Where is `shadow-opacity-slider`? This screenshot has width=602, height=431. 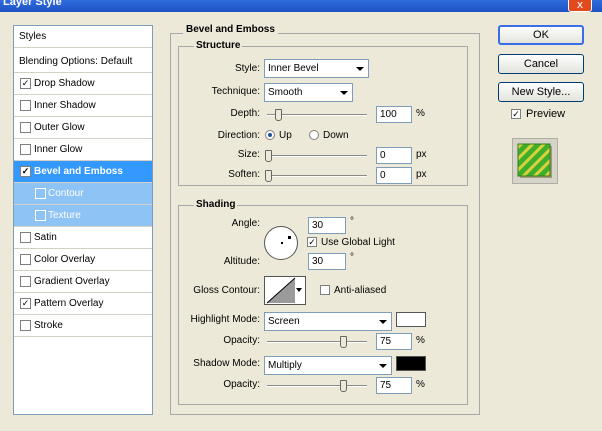
shadow-opacity-slider is located at coordinates (317, 386).